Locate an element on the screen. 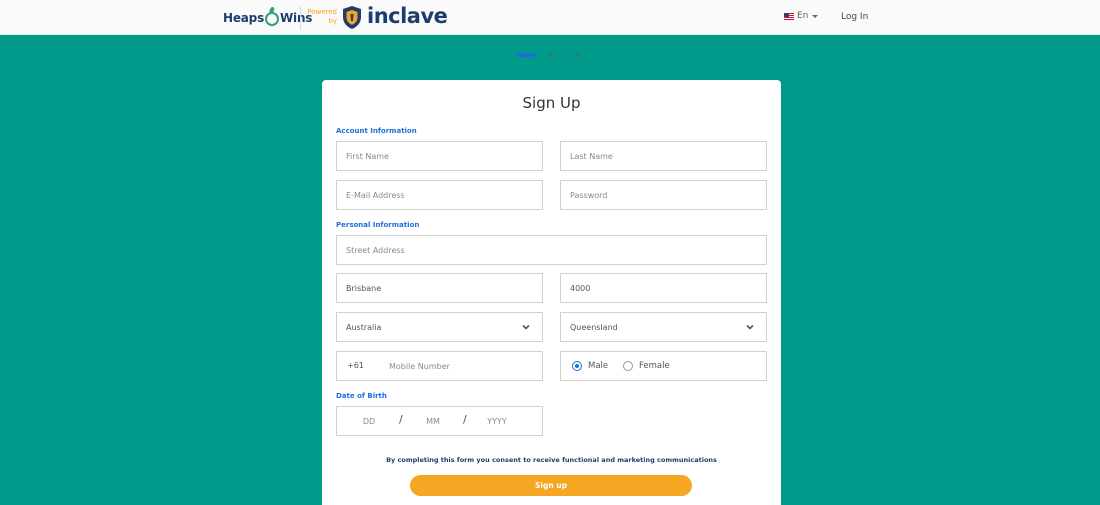 This screenshot has width=1100, height=505. male-label: Male is located at coordinates (598, 366).